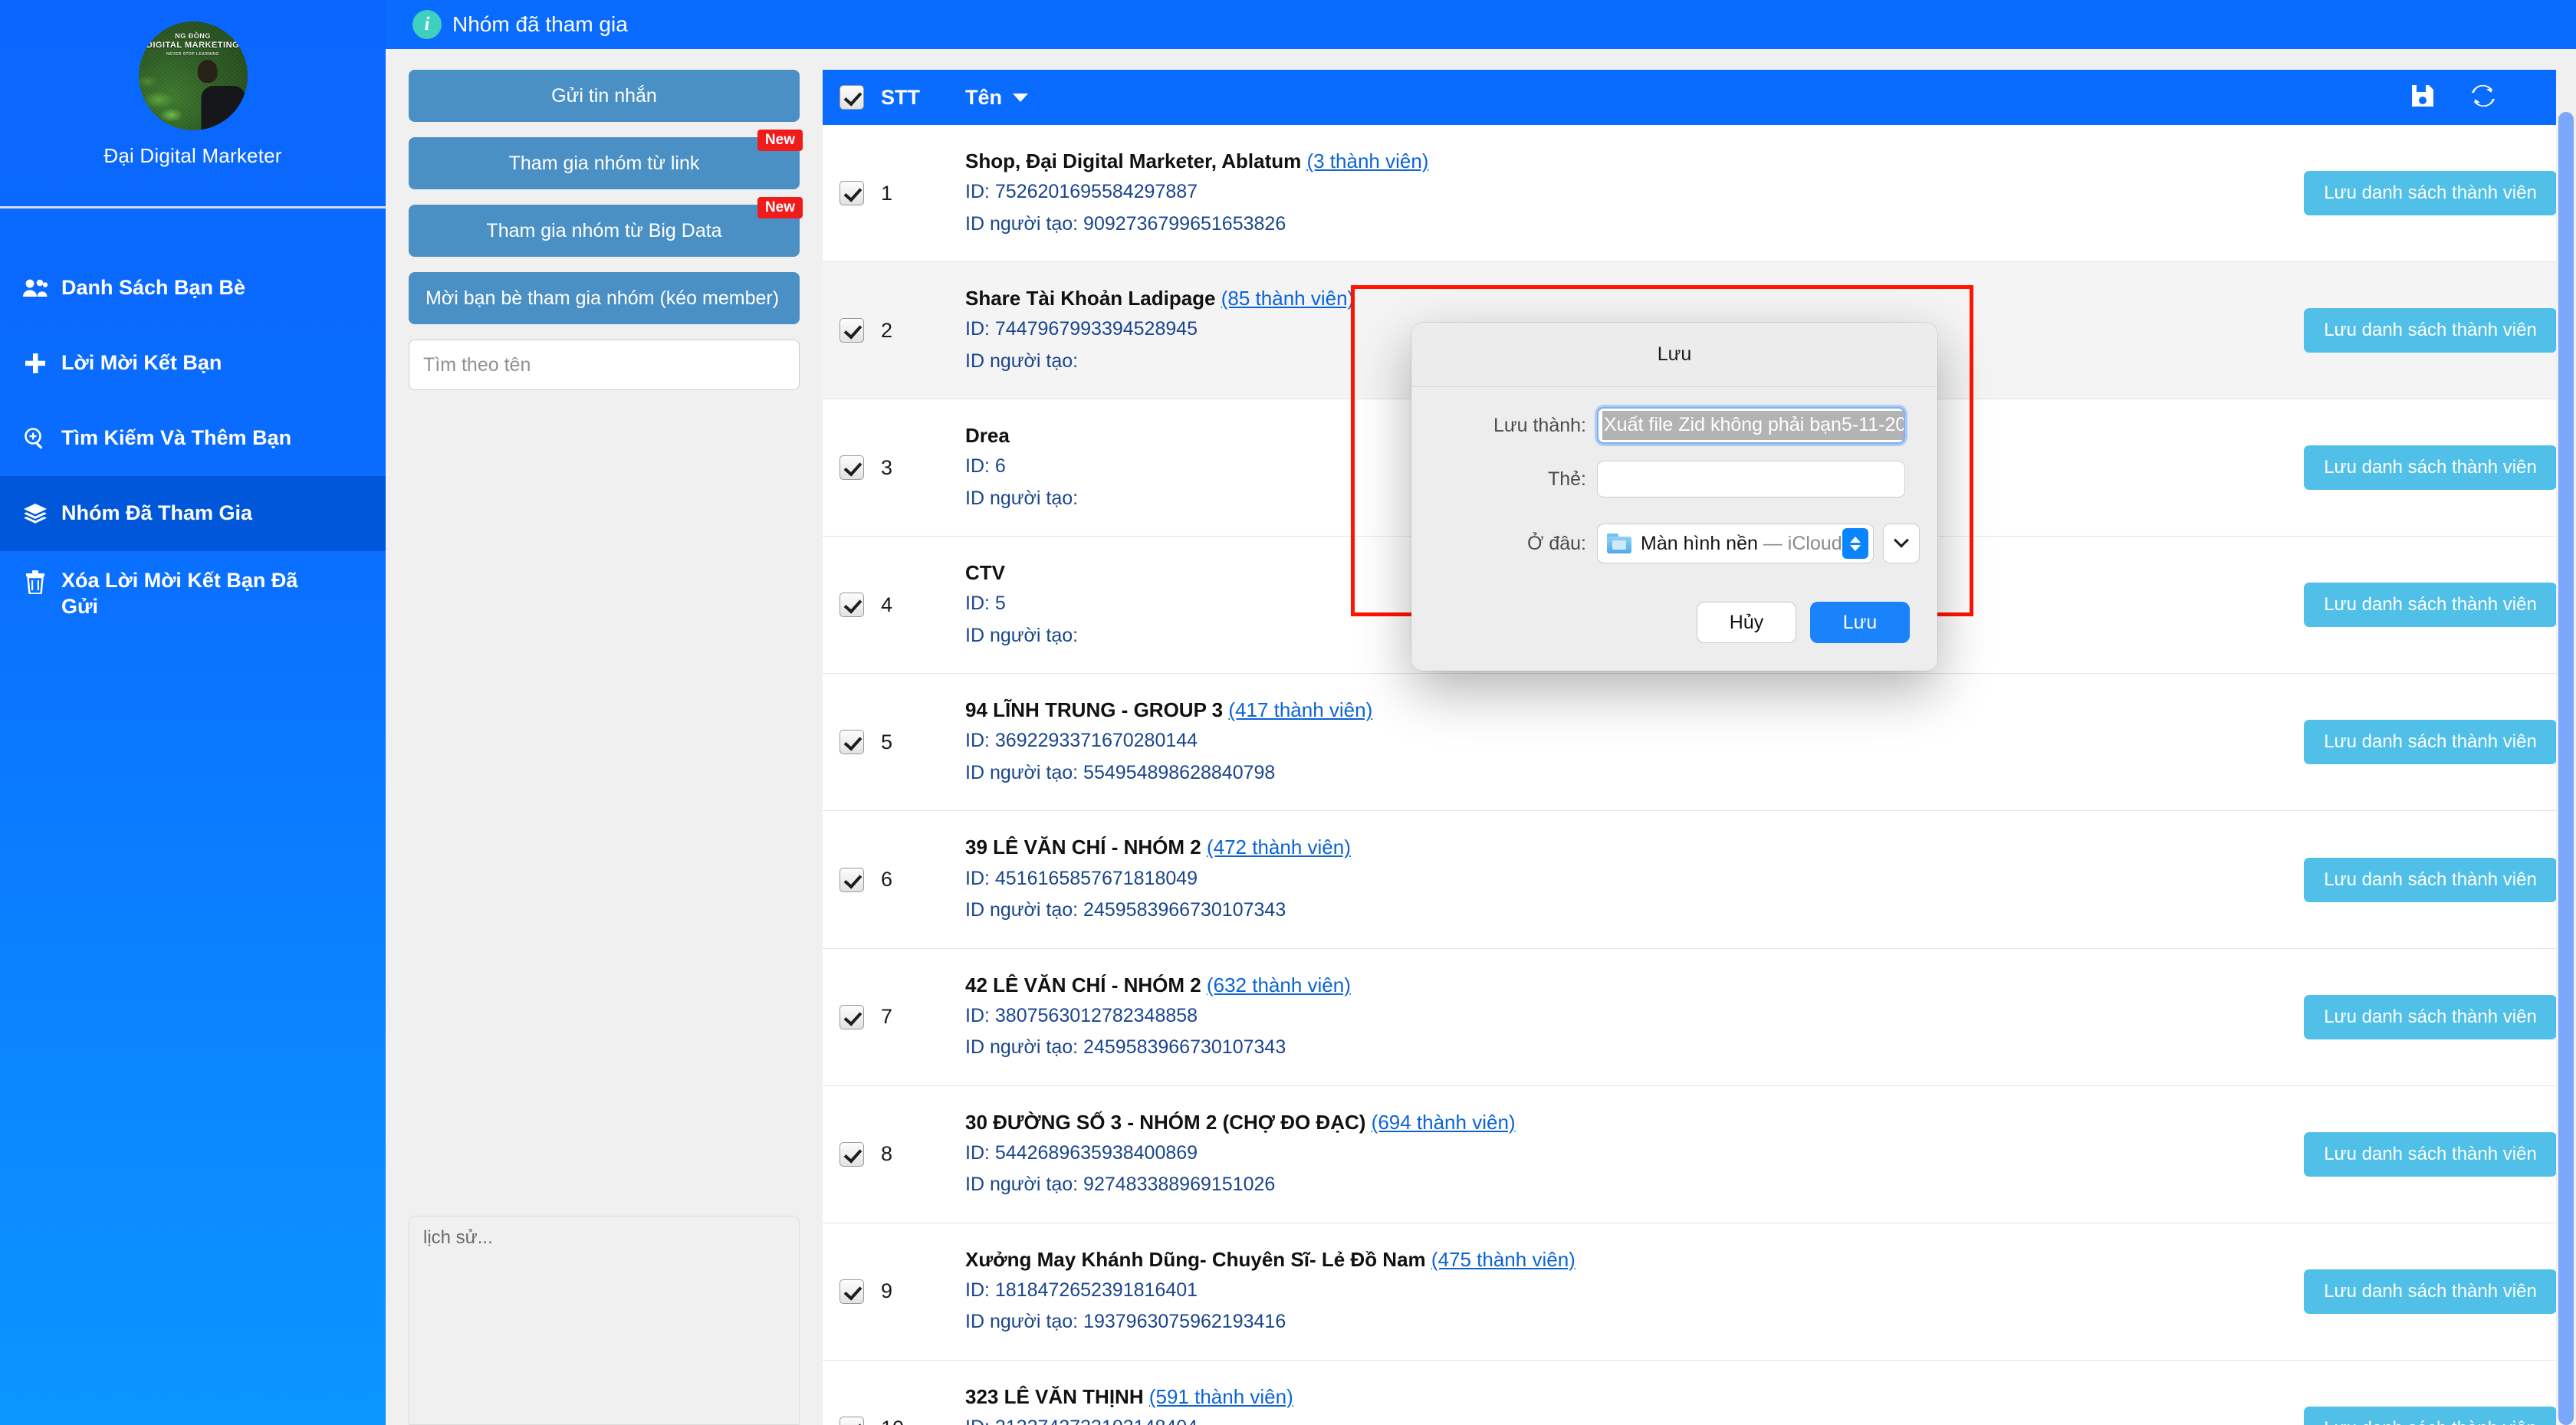 This screenshot has height=1425, width=2576. Describe the element at coordinates (193, 513) in the screenshot. I see `sidebar-item-groups: Nhóm Đã Tham Gia` at that location.